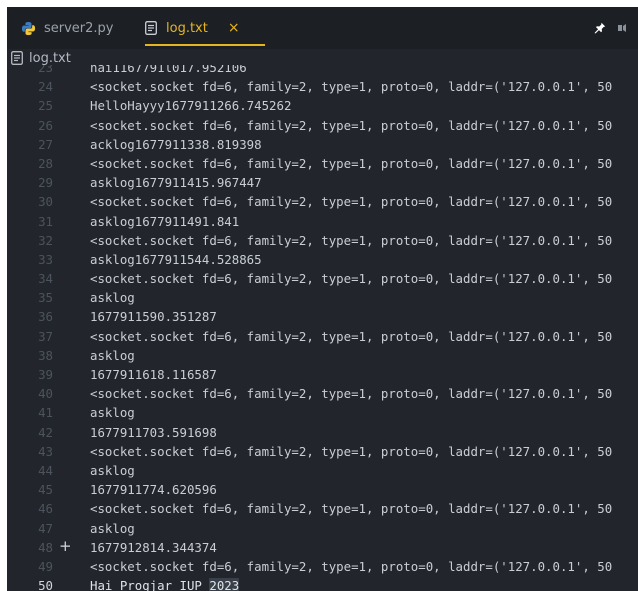 This screenshot has height=591, width=638. I want to click on code-line: 38 asklog, so click(322, 355).